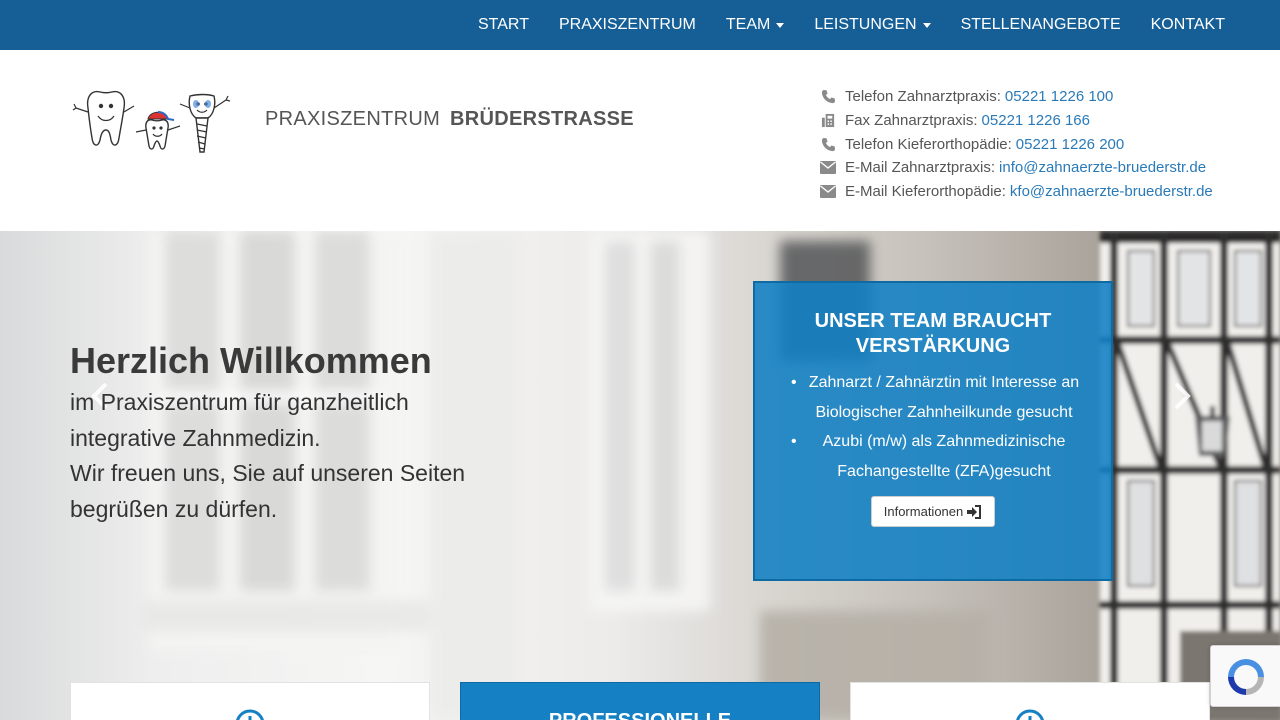 The width and height of the screenshot is (1280, 720). Describe the element at coordinates (1036, 120) in the screenshot. I see `fax-link: 05221 1226 166` at that location.